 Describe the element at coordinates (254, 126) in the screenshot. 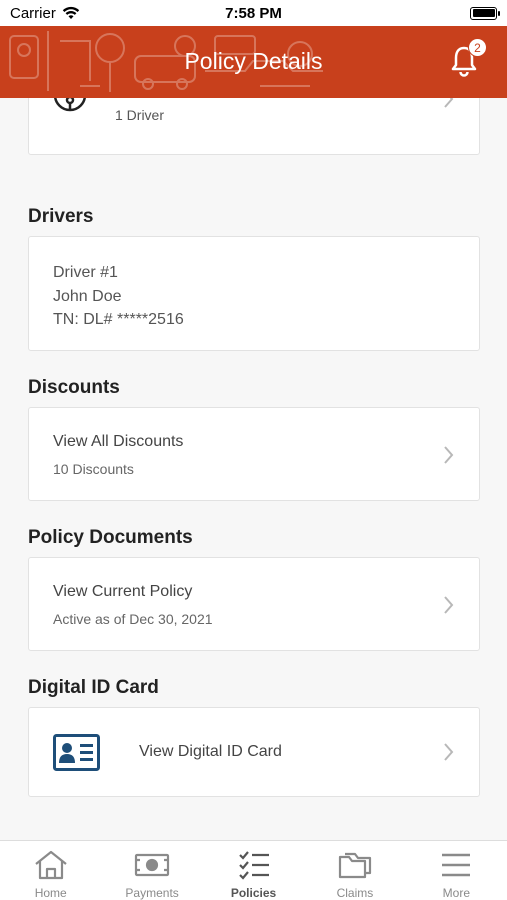

I see `vehicle-card: 1 Driver` at that location.